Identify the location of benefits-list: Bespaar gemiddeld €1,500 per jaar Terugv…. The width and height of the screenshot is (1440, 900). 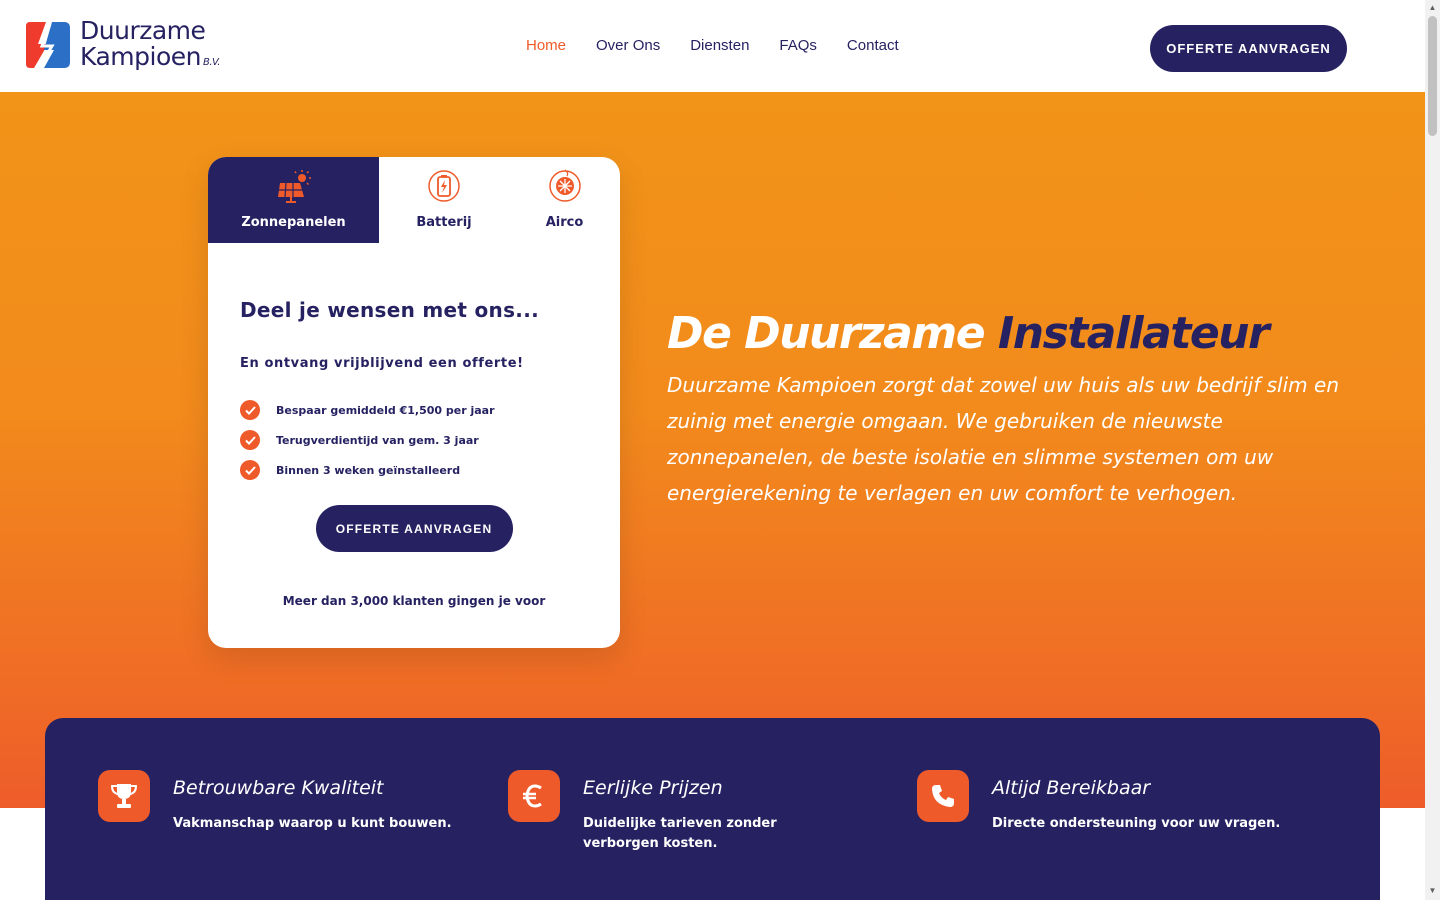
(414, 440).